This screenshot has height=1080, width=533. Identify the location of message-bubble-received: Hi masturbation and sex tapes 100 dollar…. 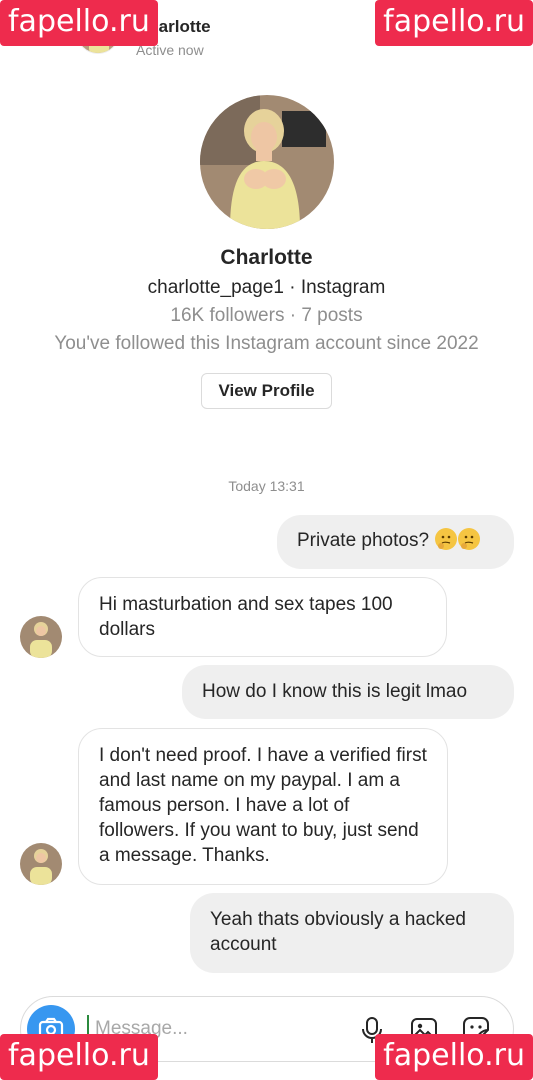
(262, 617).